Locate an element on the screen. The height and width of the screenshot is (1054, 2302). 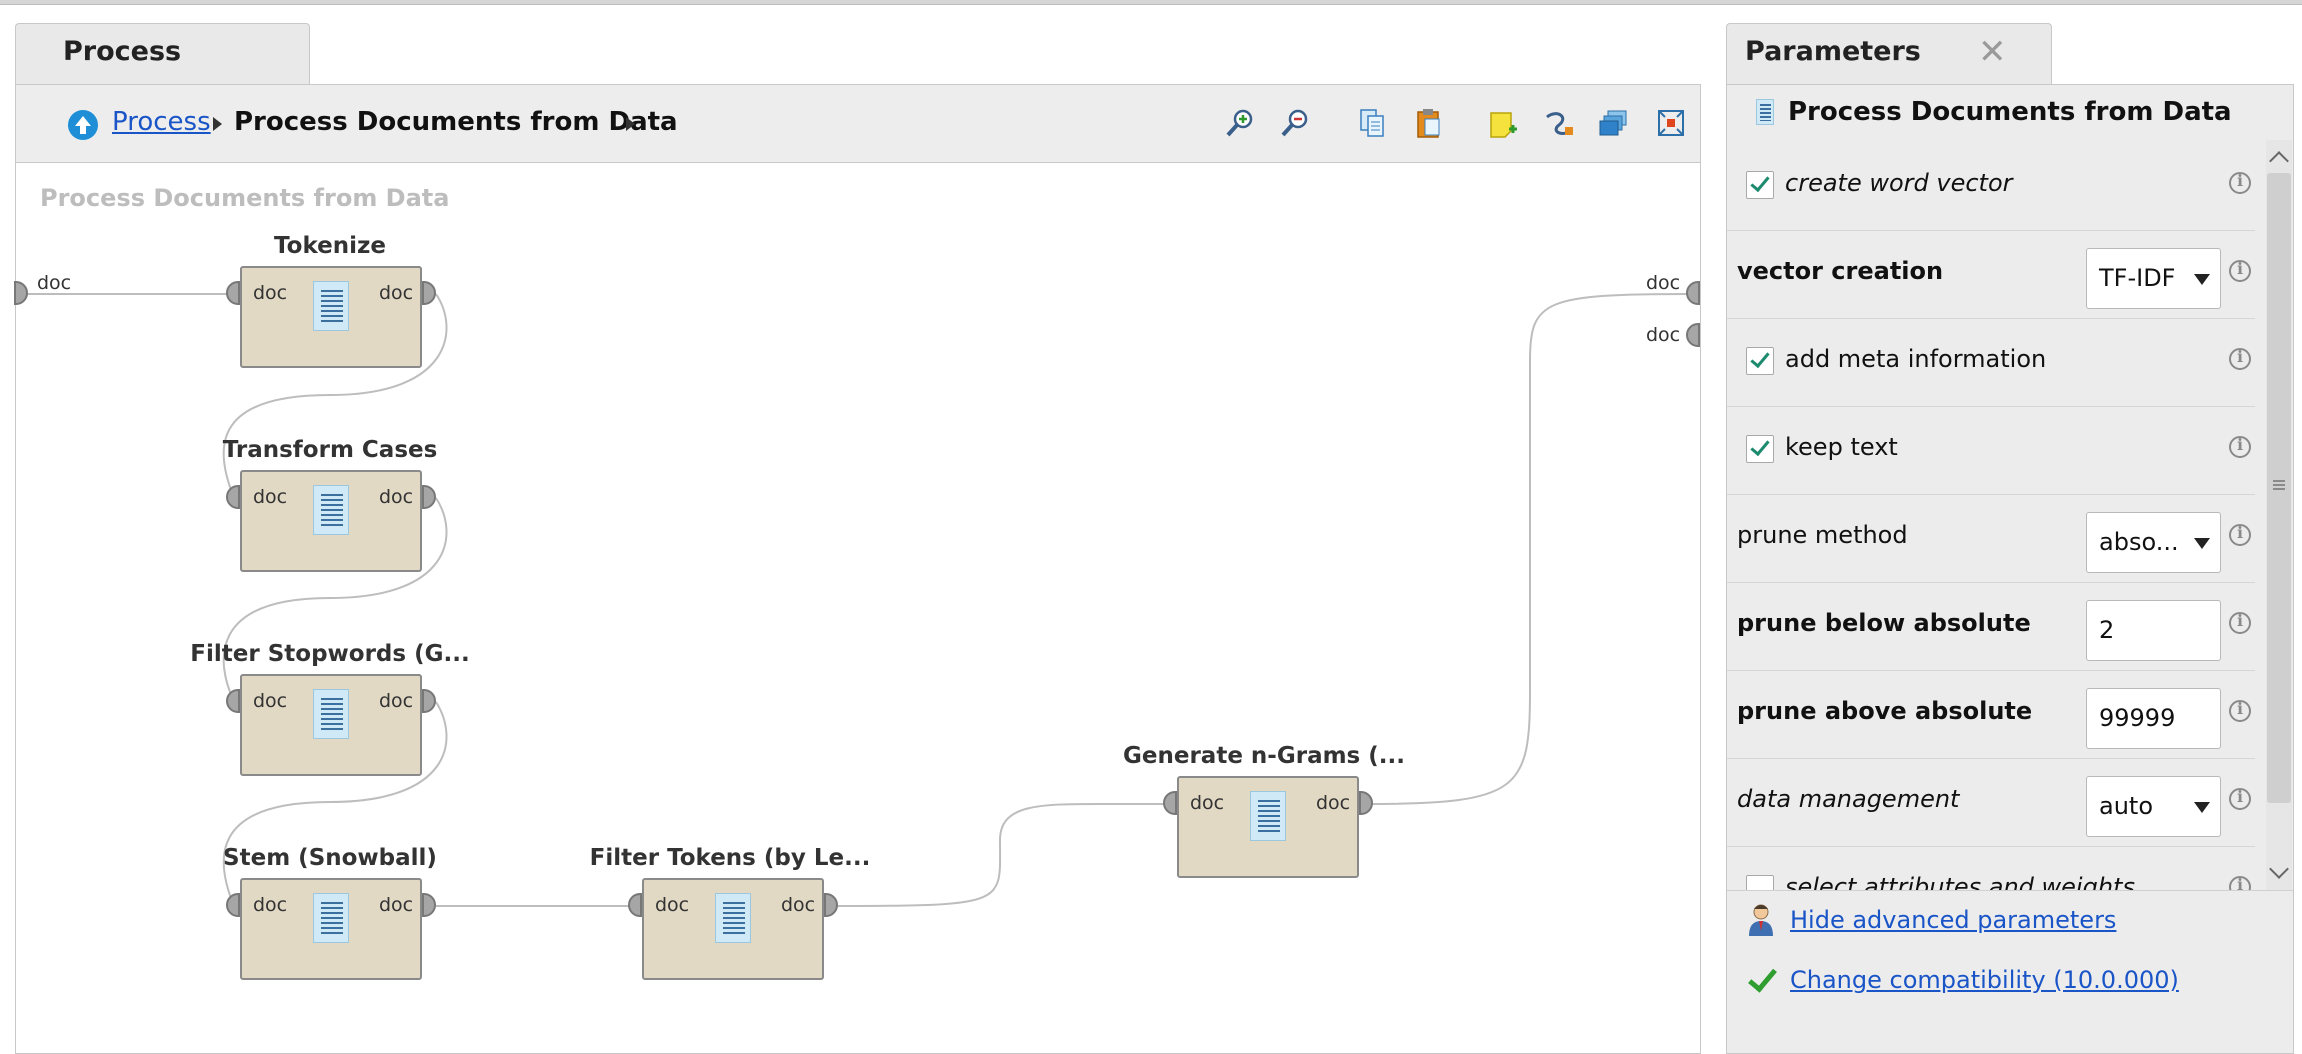
param-label: vector creation is located at coordinates (1840, 271).